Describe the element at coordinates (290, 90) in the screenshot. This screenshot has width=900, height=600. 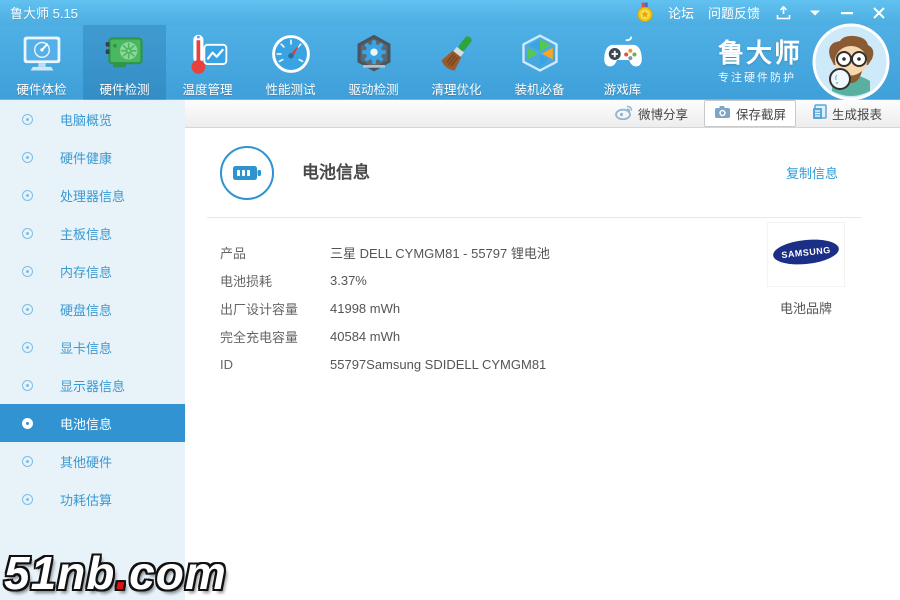
I see `tab-label: 性能测试` at that location.